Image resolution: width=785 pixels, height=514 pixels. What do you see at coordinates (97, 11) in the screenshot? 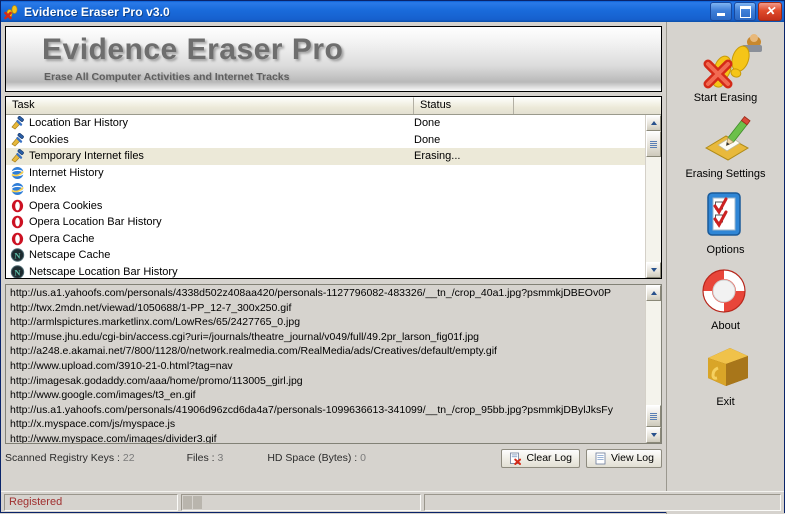
I see `window-title: Evidence Eraser Pro v3.0` at bounding box center [97, 11].